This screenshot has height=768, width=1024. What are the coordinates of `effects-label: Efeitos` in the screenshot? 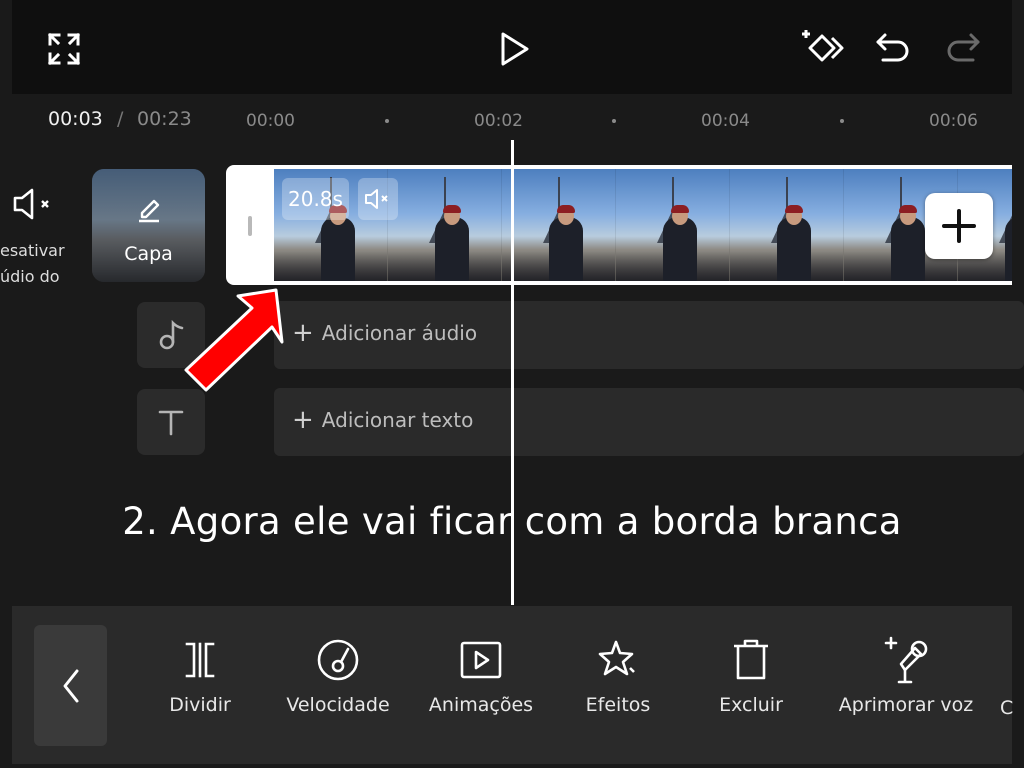 It's located at (618, 705).